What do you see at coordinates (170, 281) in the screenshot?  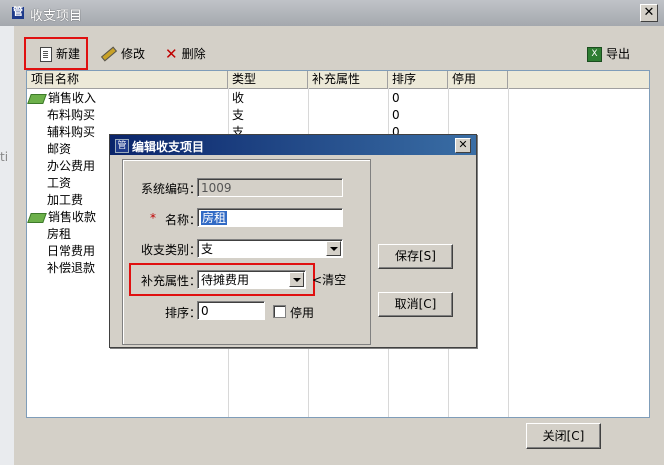 I see `extra-attribute-label: 补充属性：` at bounding box center [170, 281].